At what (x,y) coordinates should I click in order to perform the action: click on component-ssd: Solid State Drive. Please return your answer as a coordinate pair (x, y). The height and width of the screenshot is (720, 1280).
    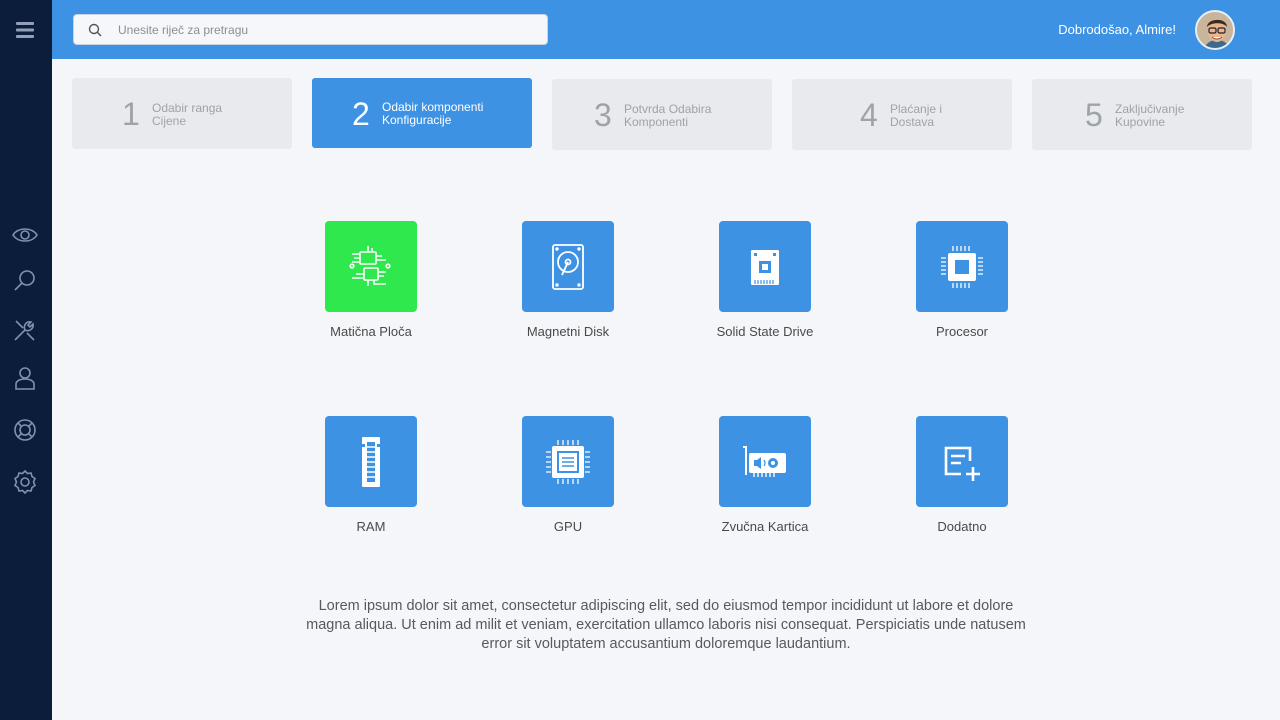
    Looking at the image, I should click on (764, 286).